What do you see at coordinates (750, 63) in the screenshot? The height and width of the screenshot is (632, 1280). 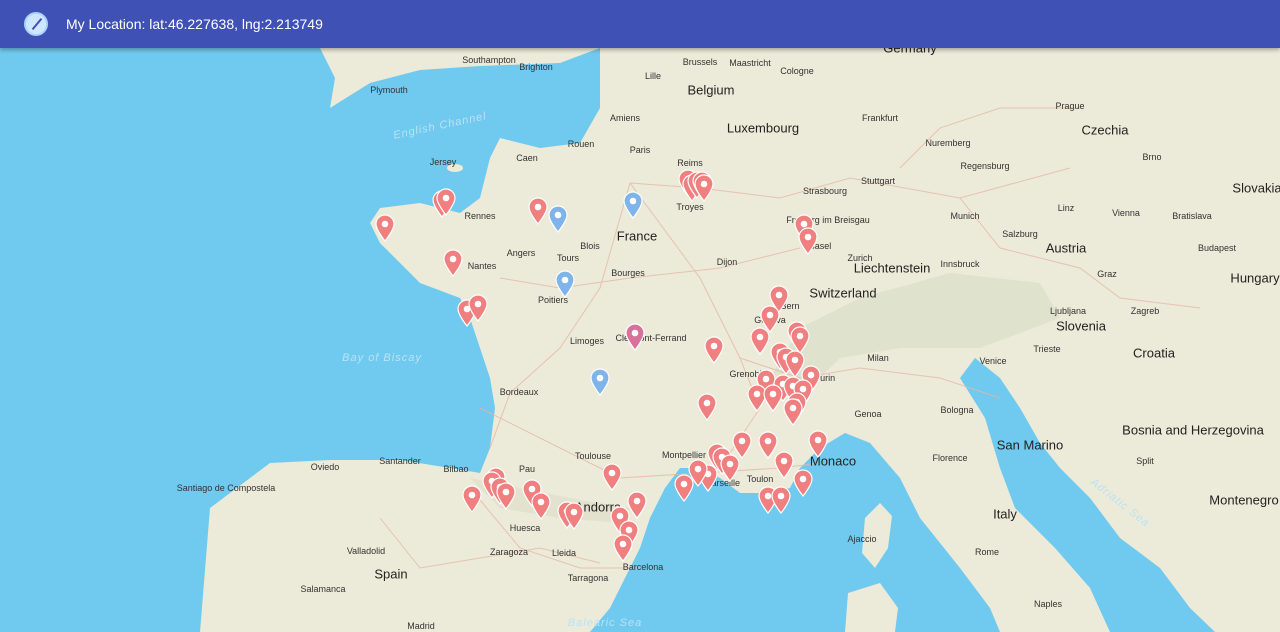 I see `map-label-maastricht: Maastricht` at bounding box center [750, 63].